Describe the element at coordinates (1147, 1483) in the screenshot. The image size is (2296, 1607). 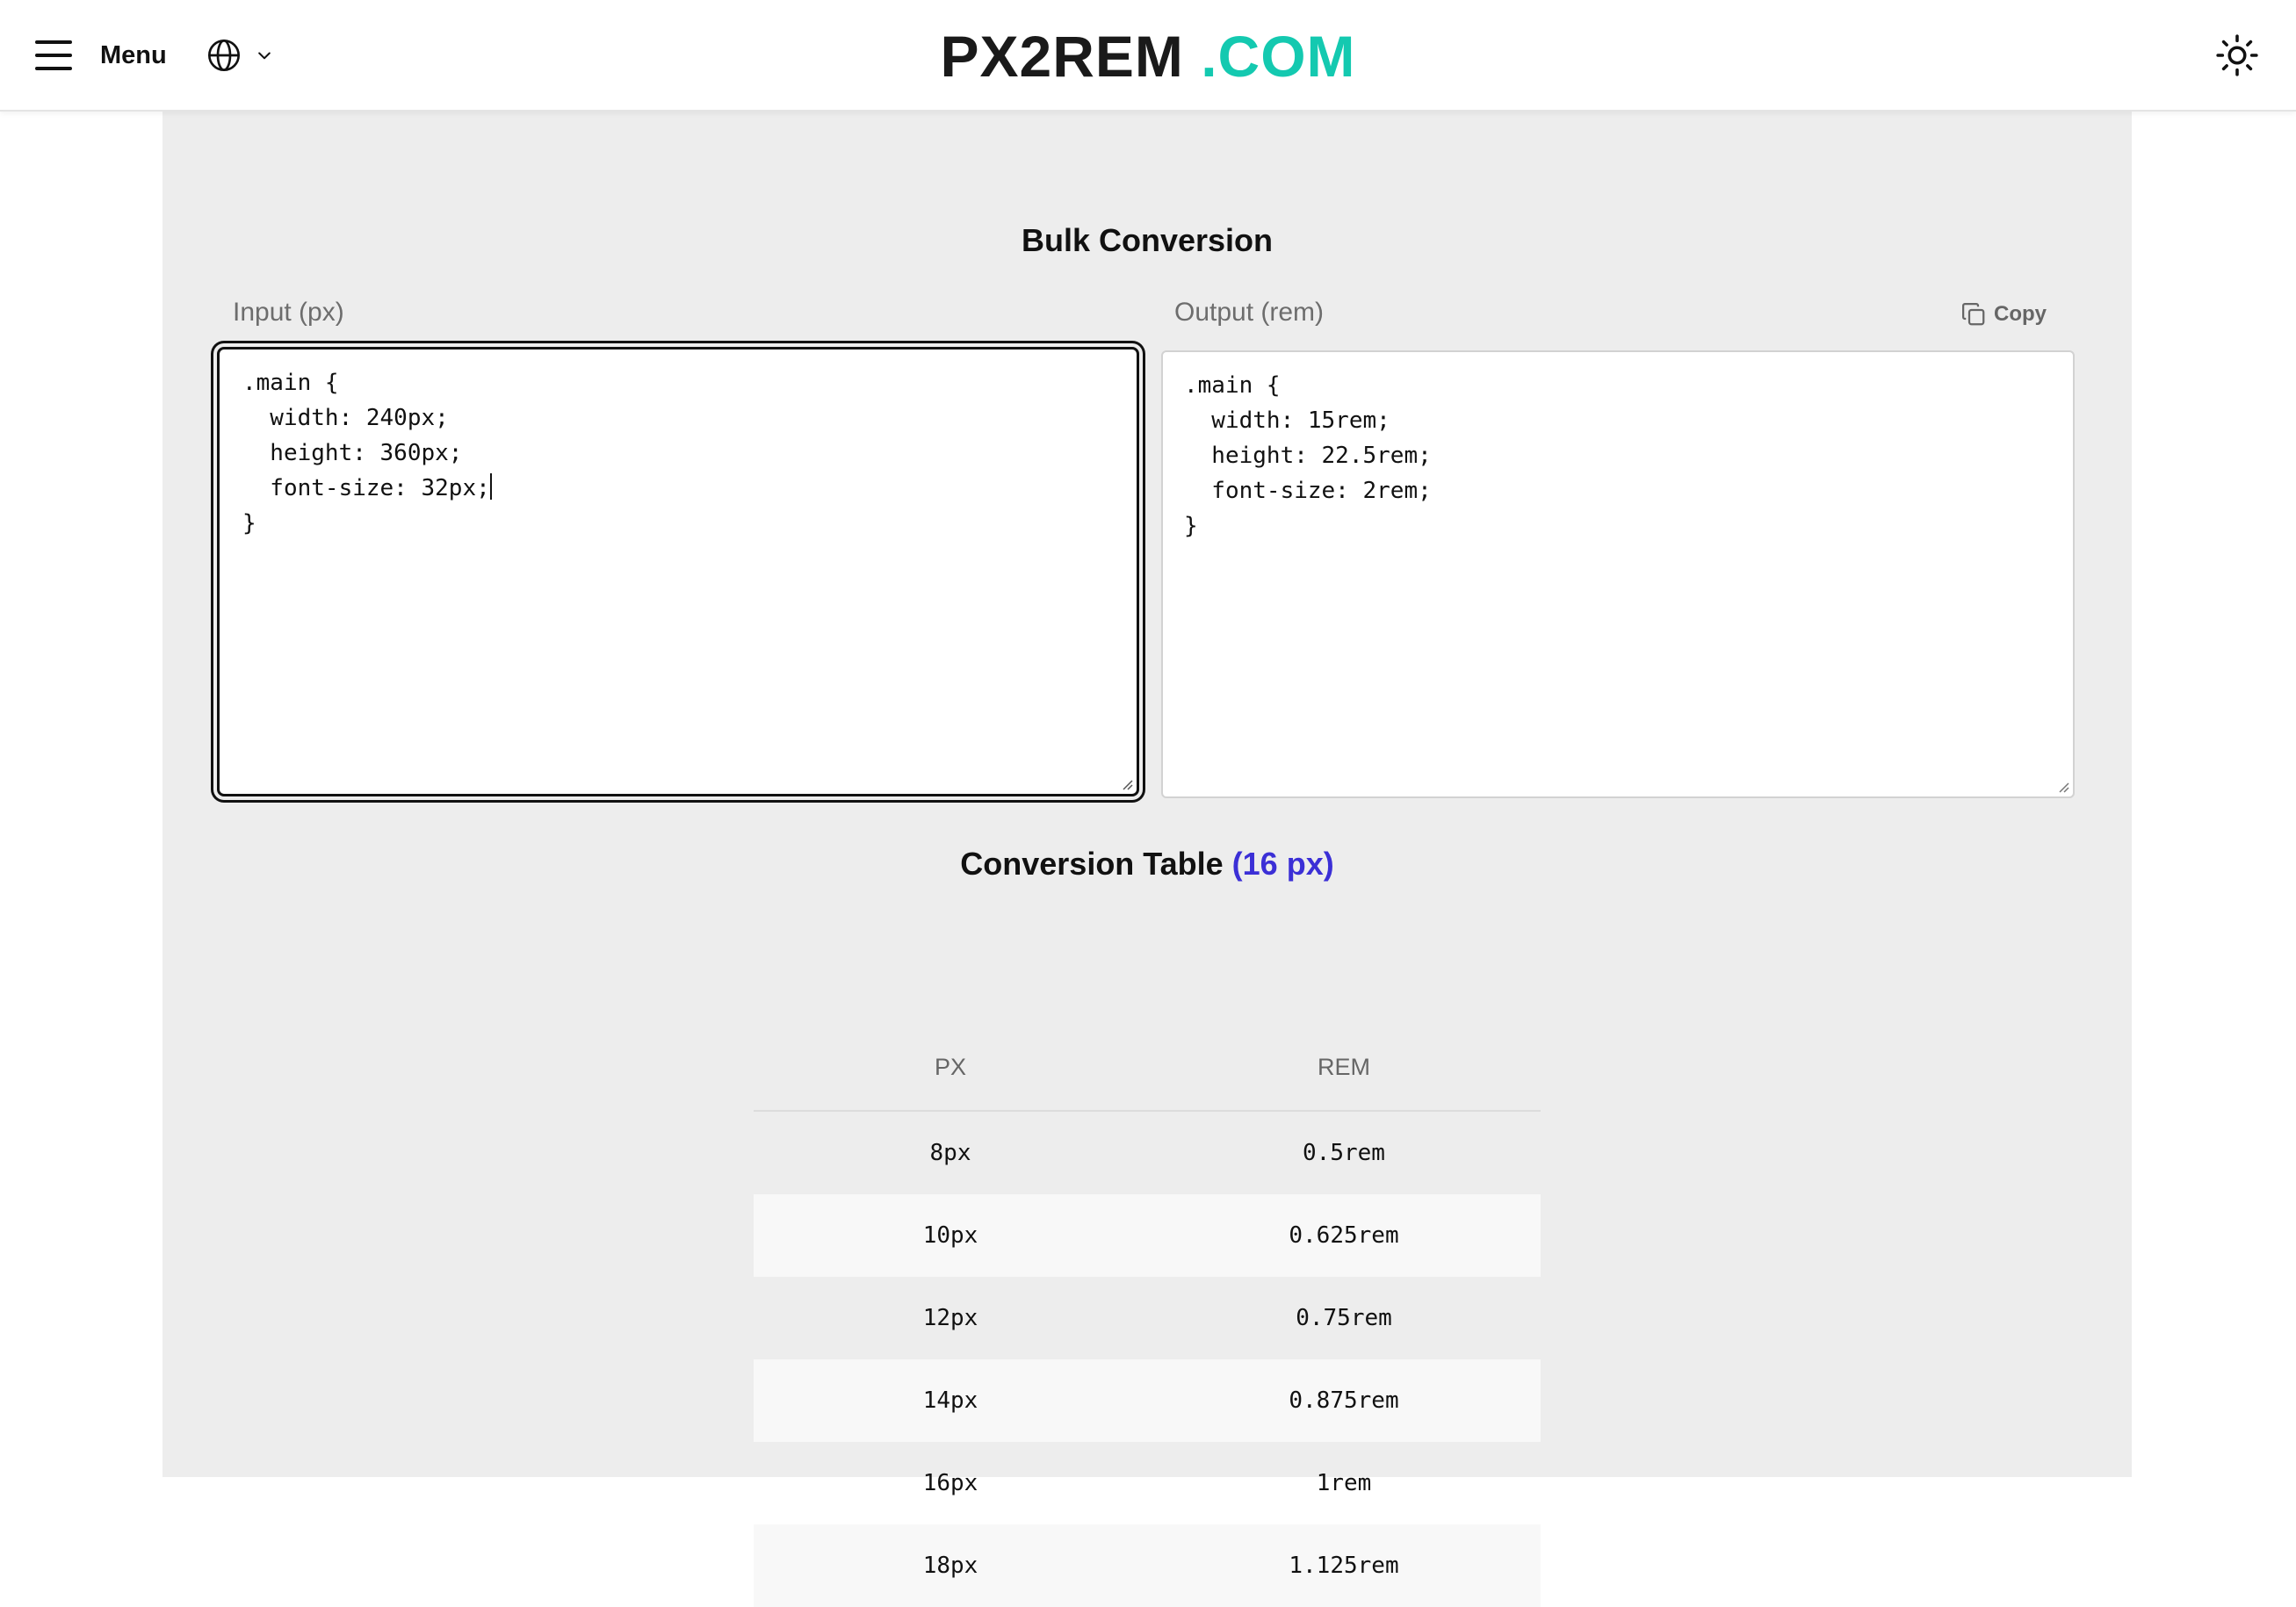
I see `table-row: 16px 1rem` at that location.